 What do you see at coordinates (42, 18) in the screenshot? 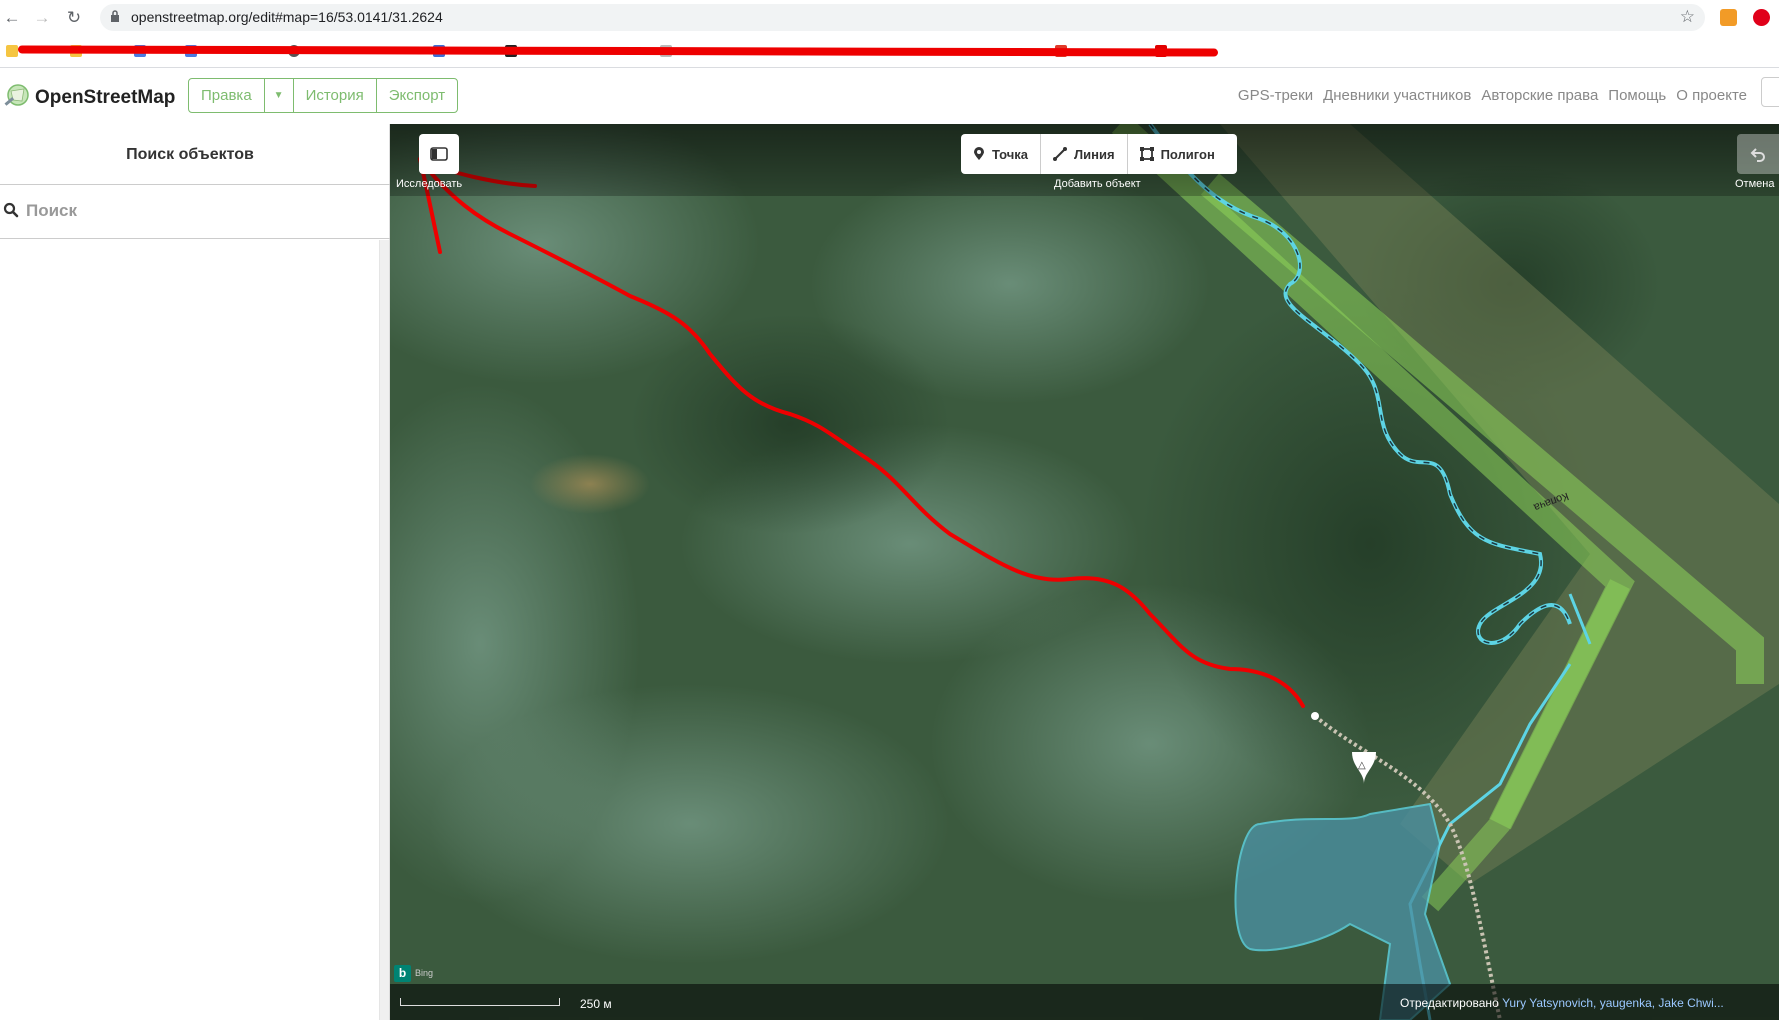
I see `forward-icon: →` at bounding box center [42, 18].